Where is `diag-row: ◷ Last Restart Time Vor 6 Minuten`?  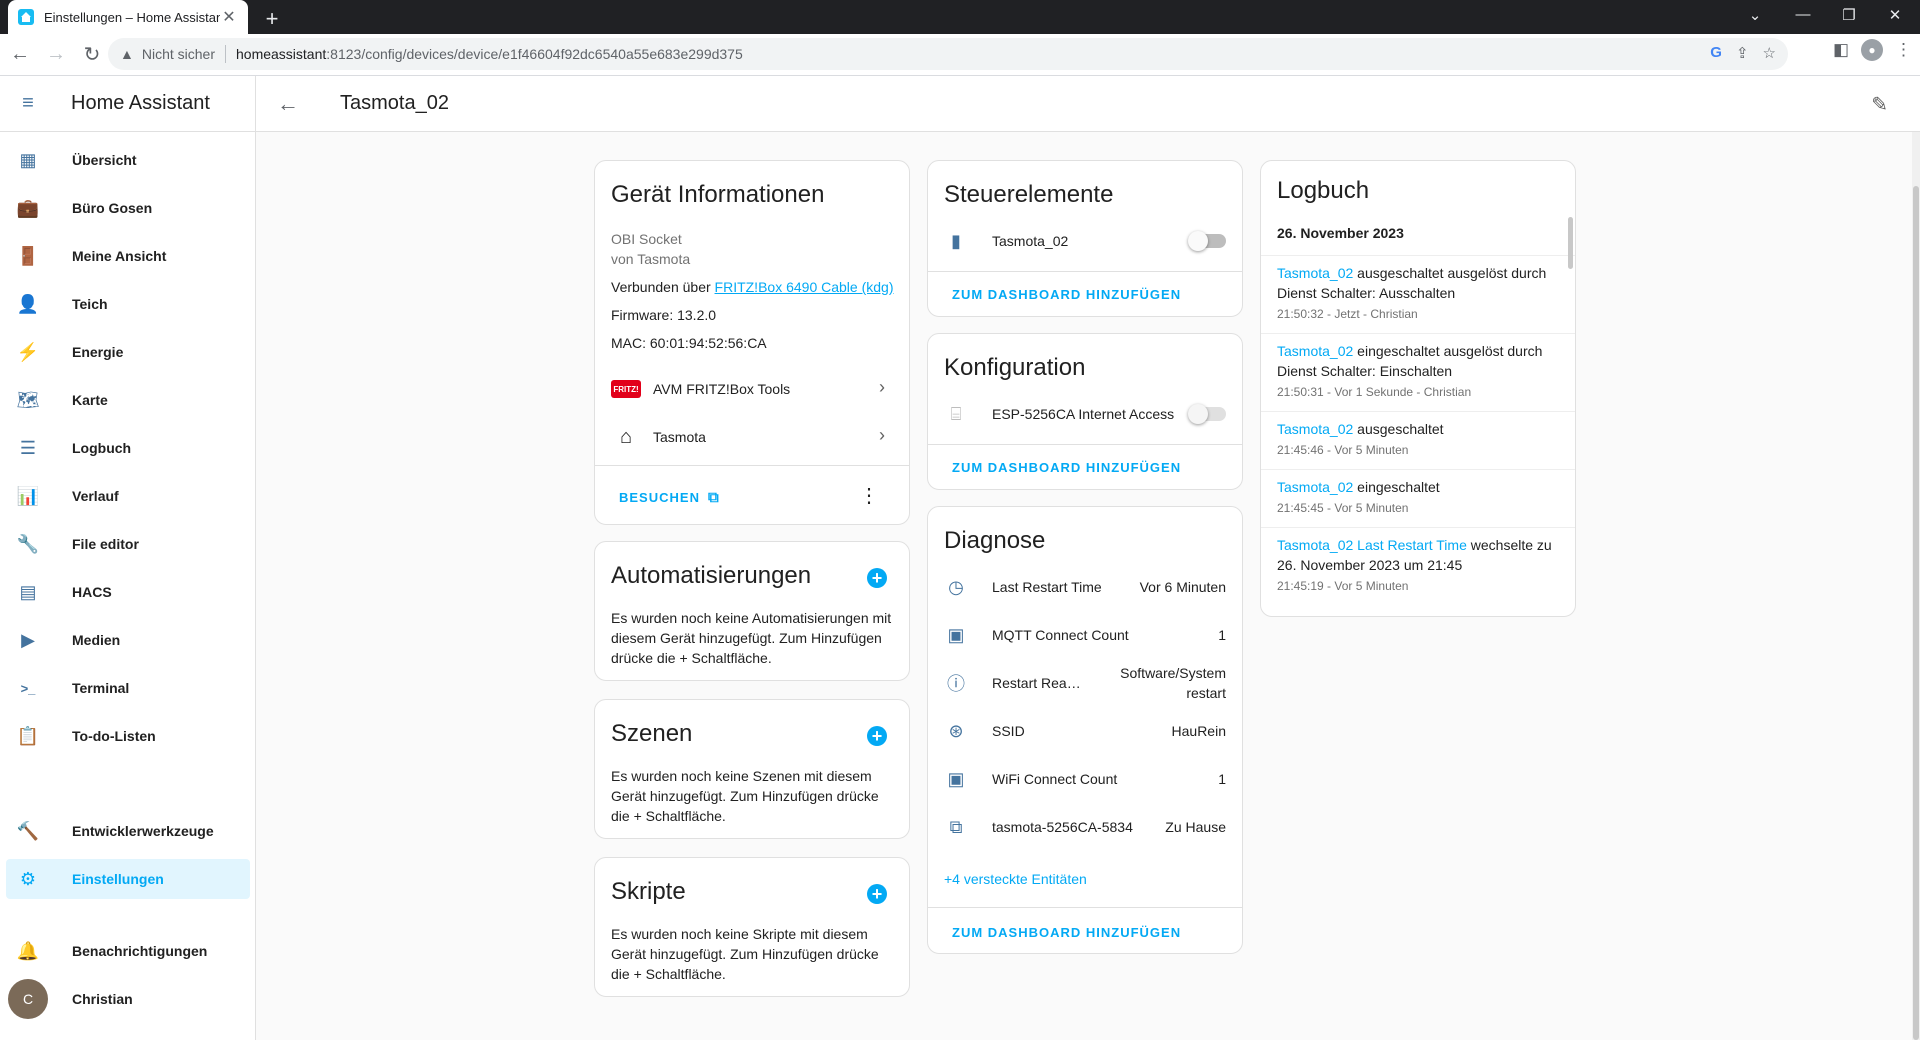
diag-row: ◷ Last Restart Time Vor 6 Minuten is located at coordinates (1085, 587).